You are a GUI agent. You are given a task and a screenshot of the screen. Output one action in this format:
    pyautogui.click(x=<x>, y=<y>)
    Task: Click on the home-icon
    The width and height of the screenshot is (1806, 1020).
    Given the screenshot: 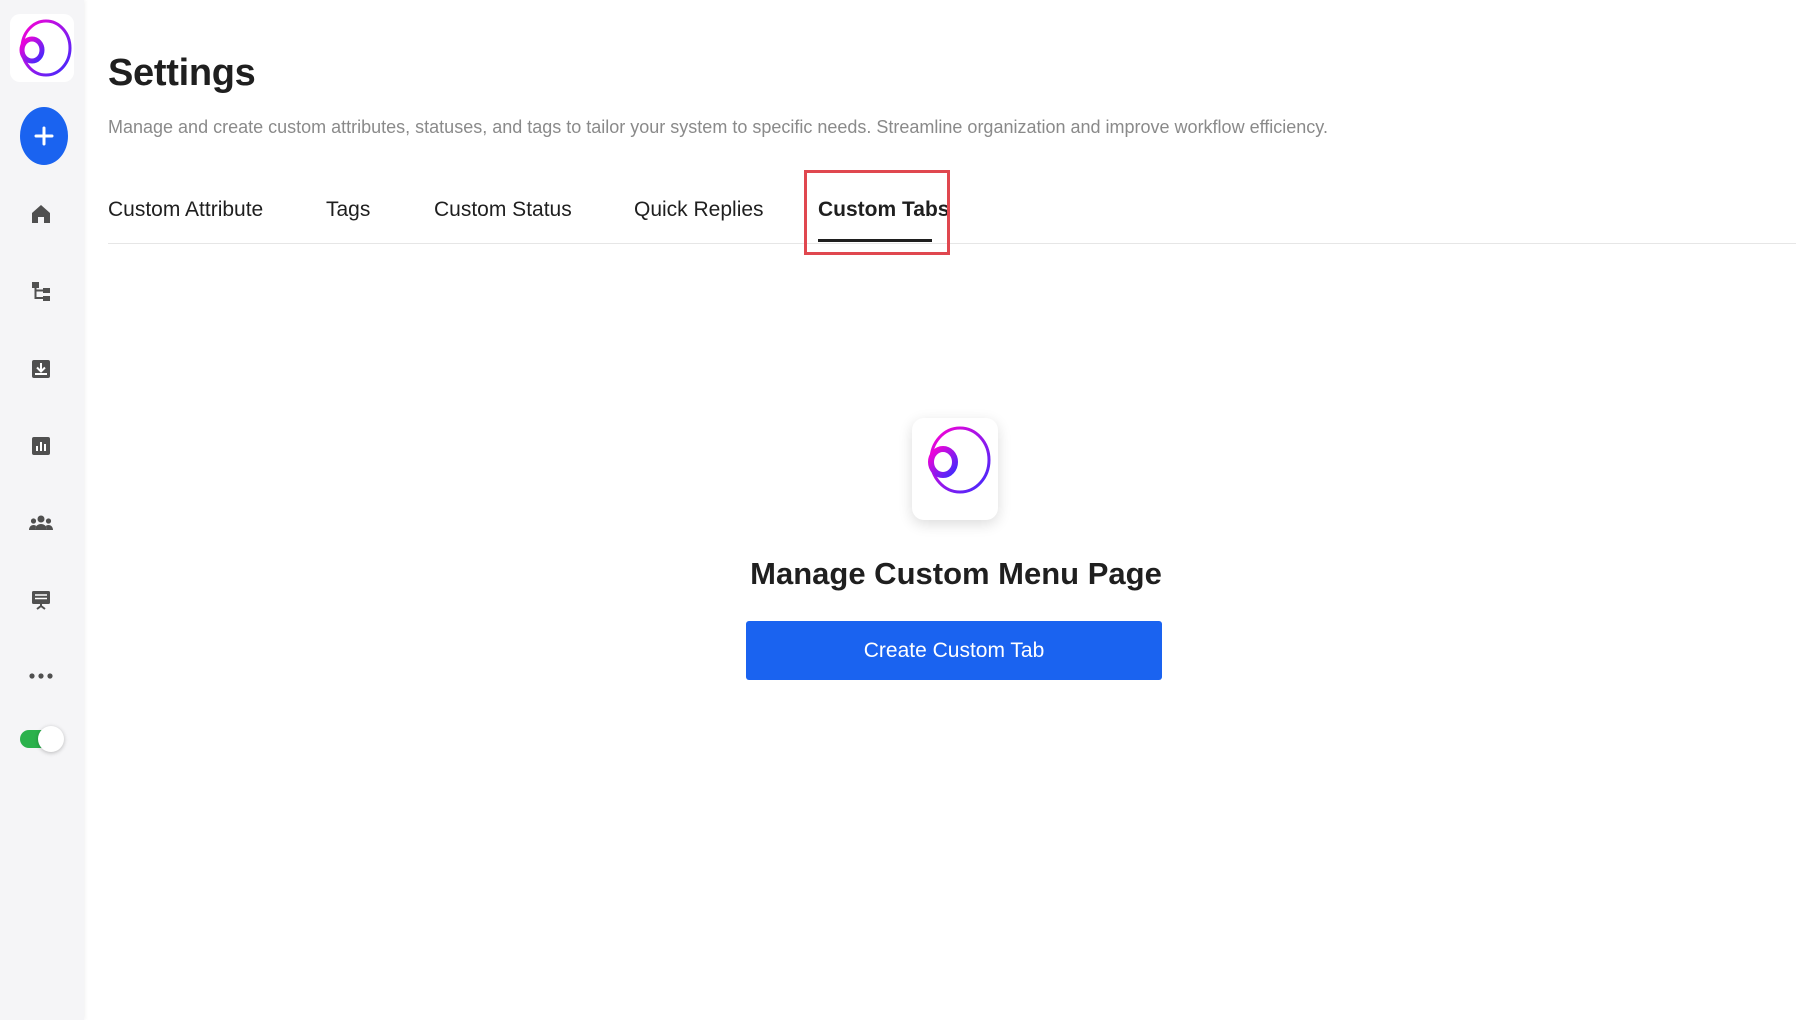 What is the action you would take?
    pyautogui.click(x=41, y=214)
    